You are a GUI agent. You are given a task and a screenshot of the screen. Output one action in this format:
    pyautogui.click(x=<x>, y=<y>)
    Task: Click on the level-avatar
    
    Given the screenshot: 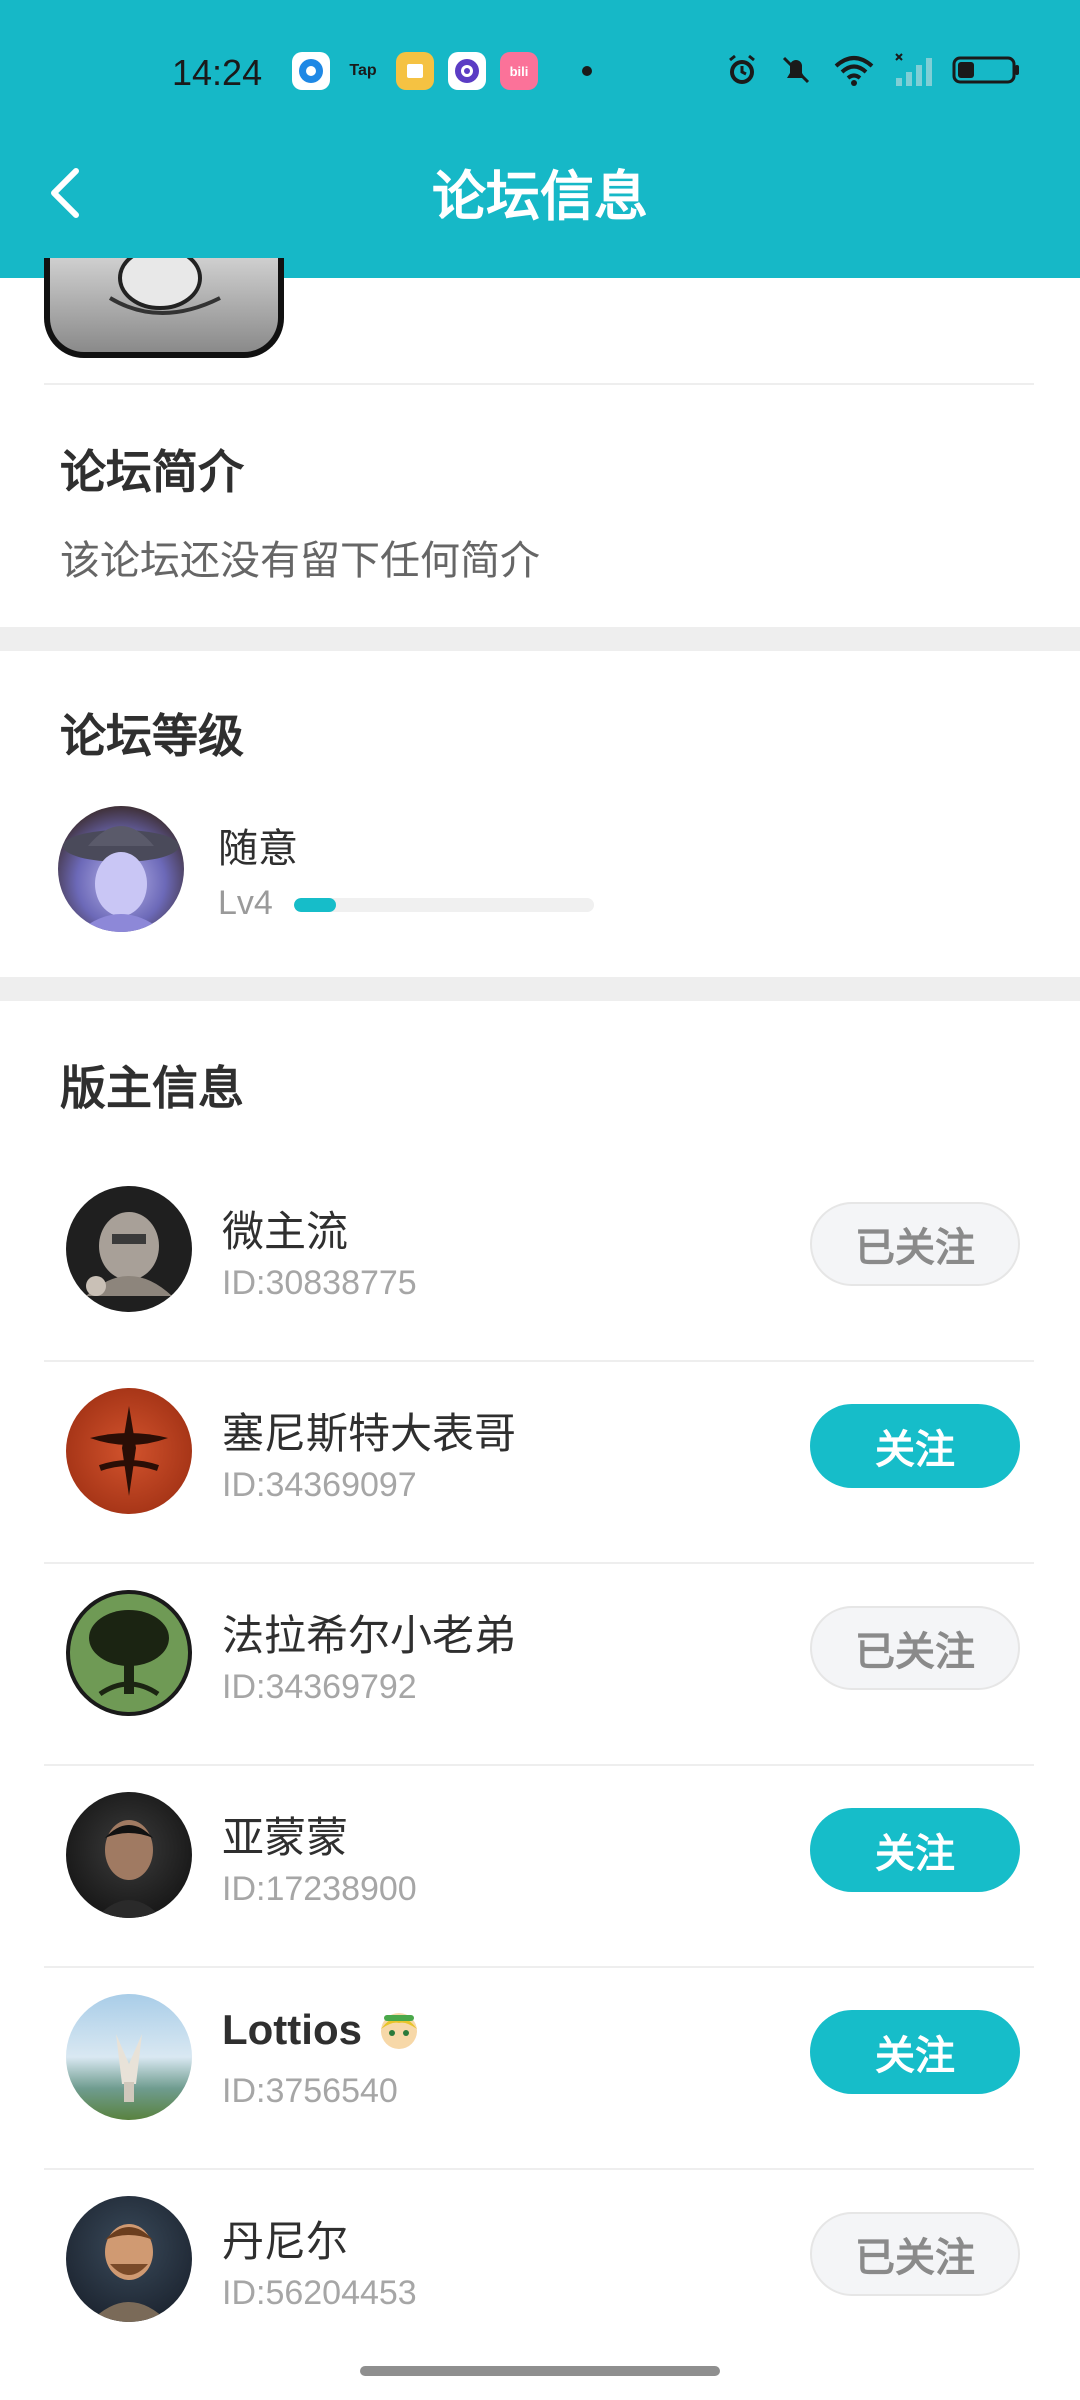 What is the action you would take?
    pyautogui.click(x=121, y=869)
    